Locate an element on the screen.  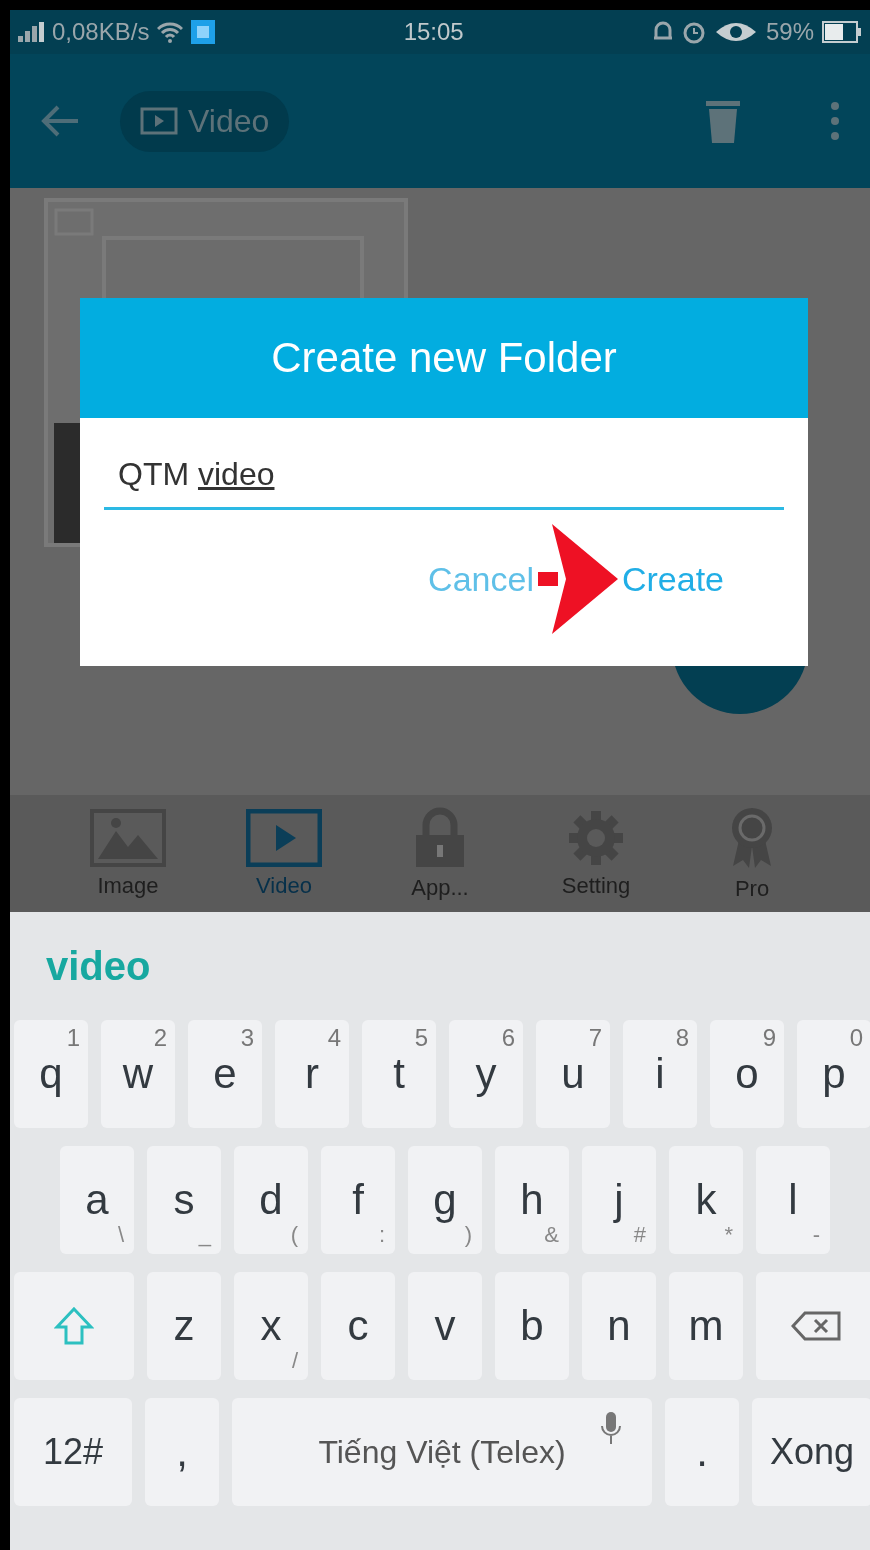
clock-time: 15:05 is located at coordinates (433, 32).